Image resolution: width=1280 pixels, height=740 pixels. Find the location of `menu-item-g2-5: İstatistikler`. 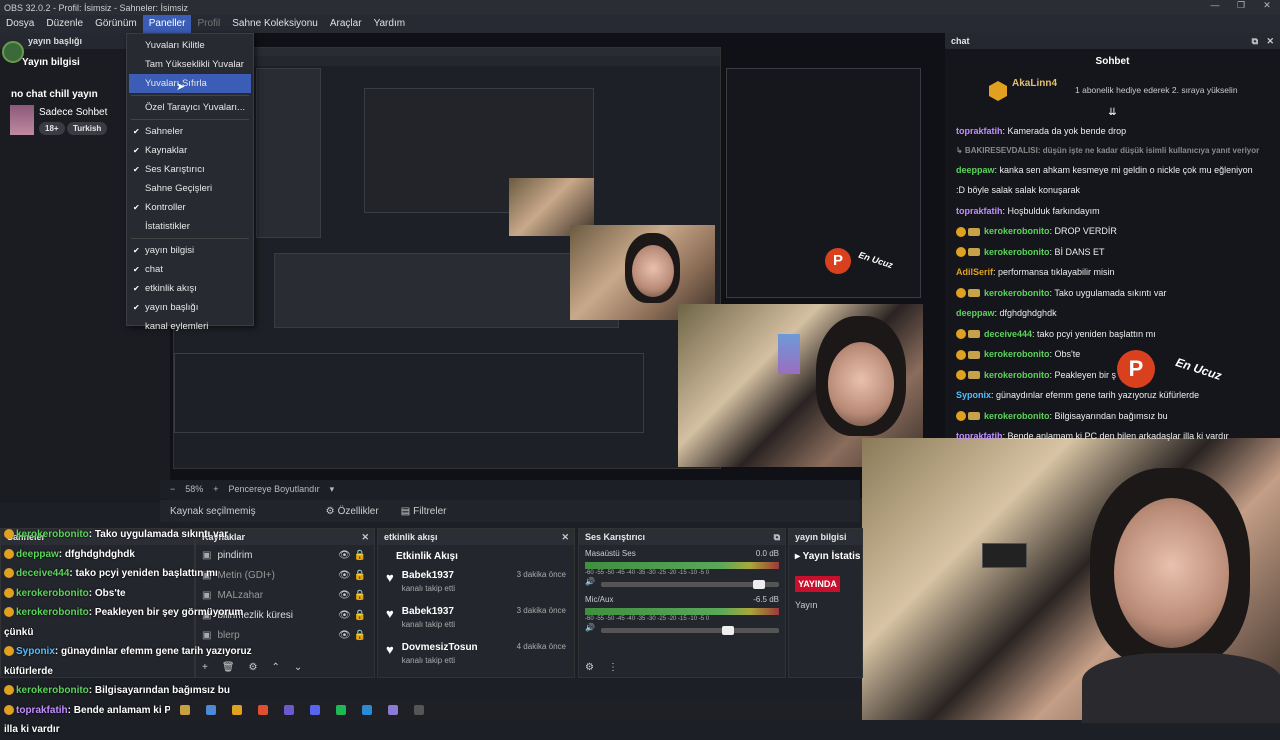

menu-item-g2-5: İstatistikler is located at coordinates (190, 226).